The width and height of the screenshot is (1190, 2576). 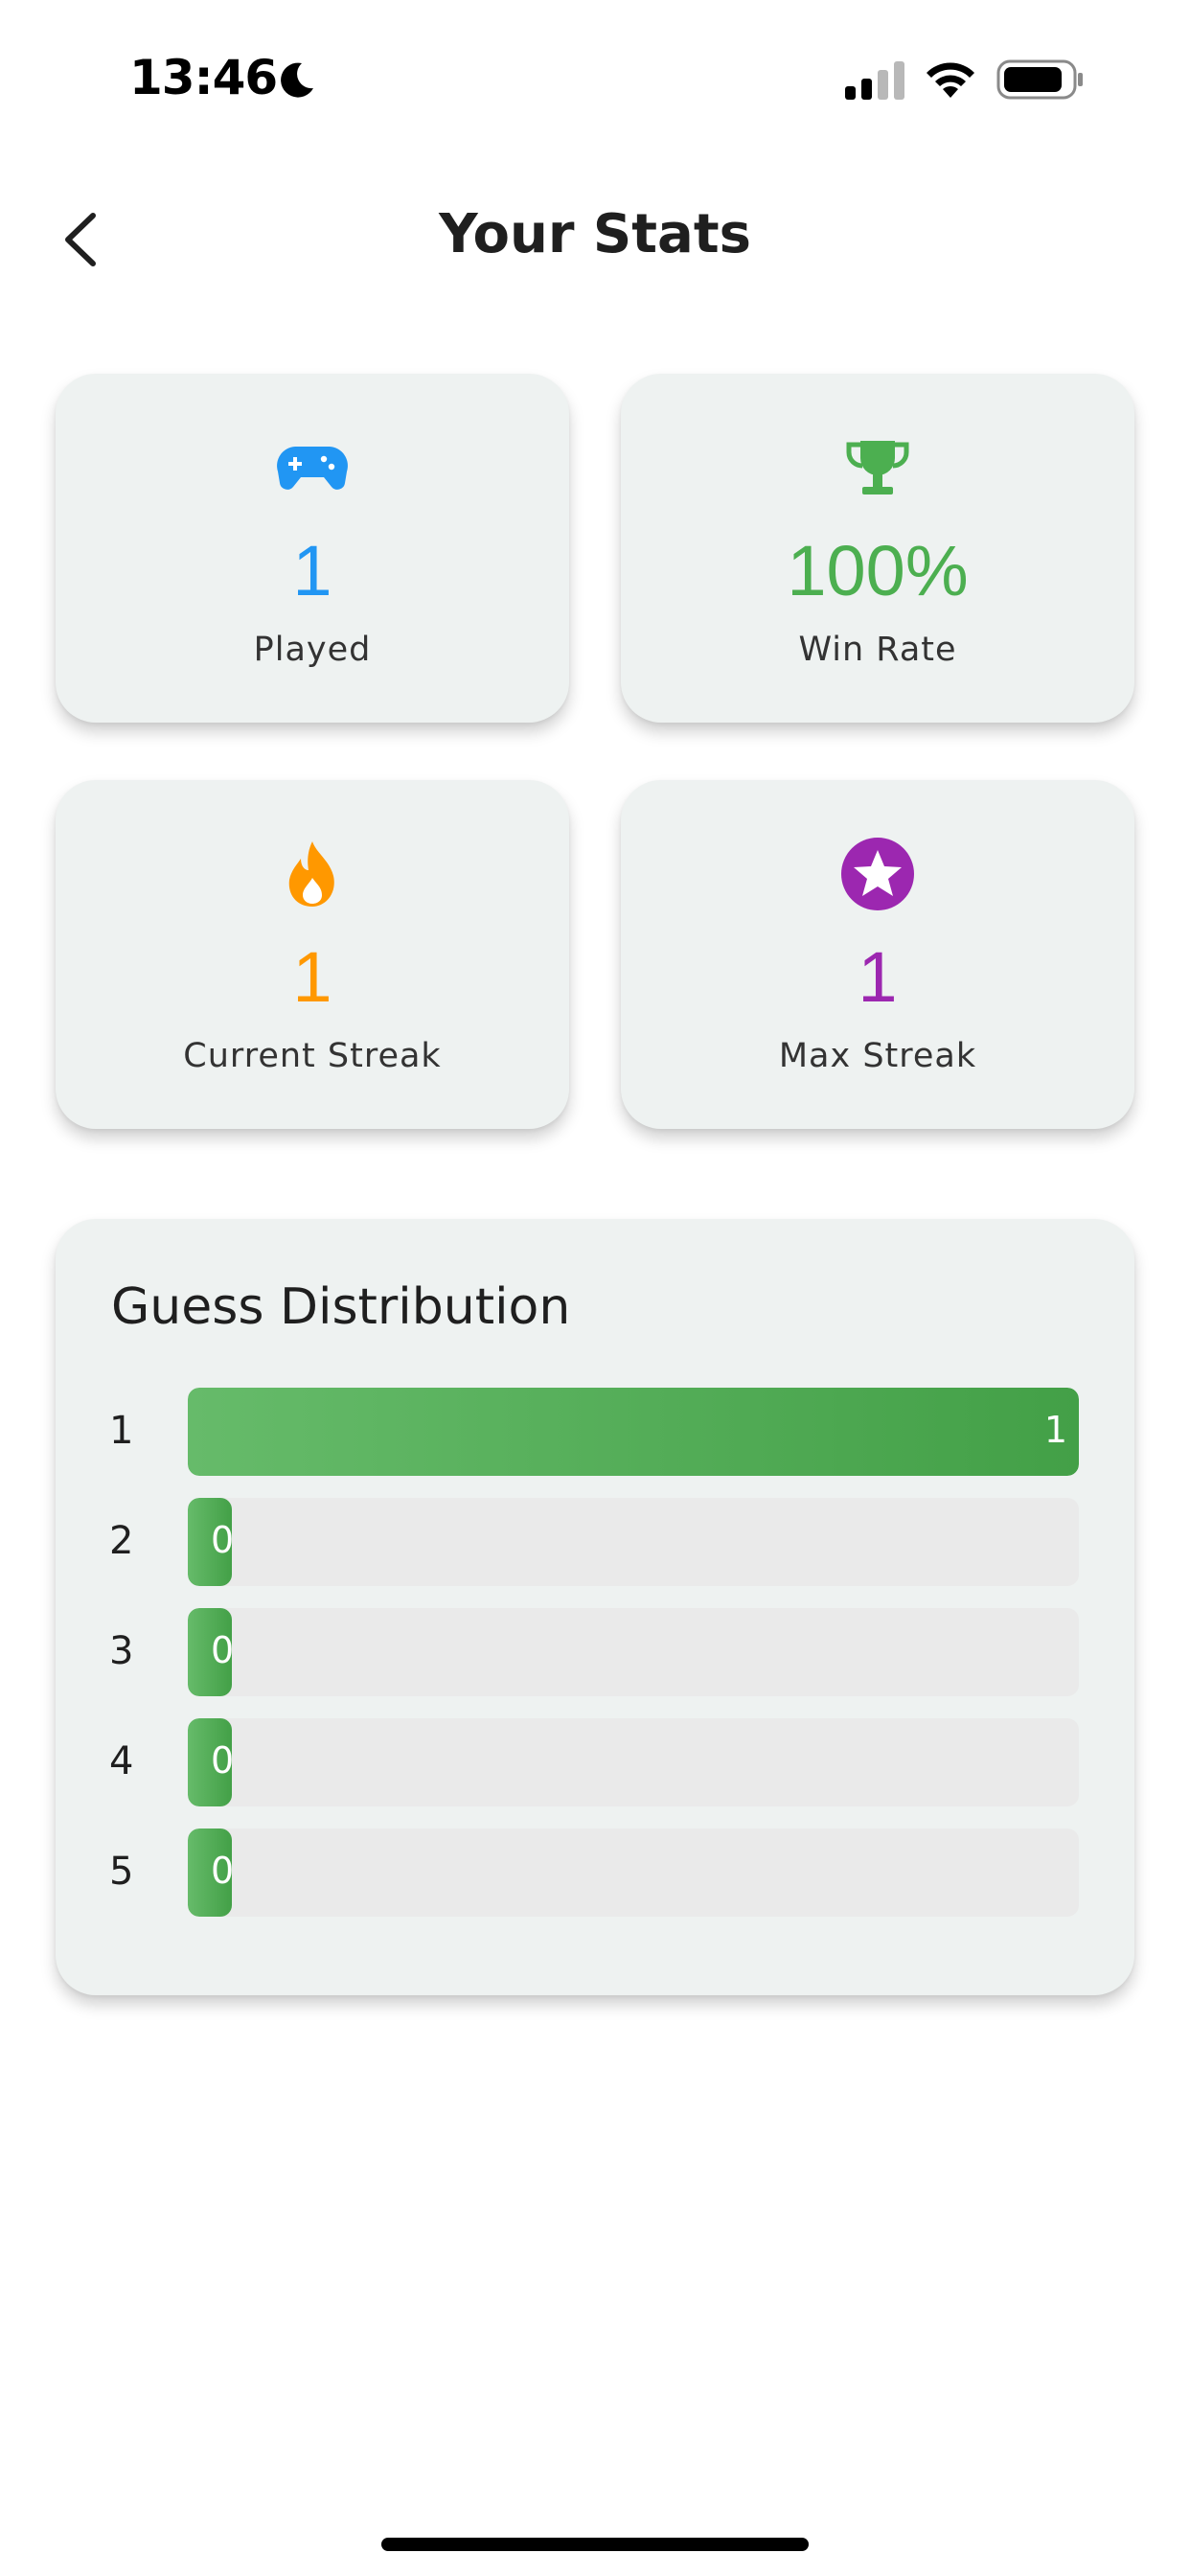 What do you see at coordinates (312, 1056) in the screenshot?
I see `current-streak-label: Current Streak` at bounding box center [312, 1056].